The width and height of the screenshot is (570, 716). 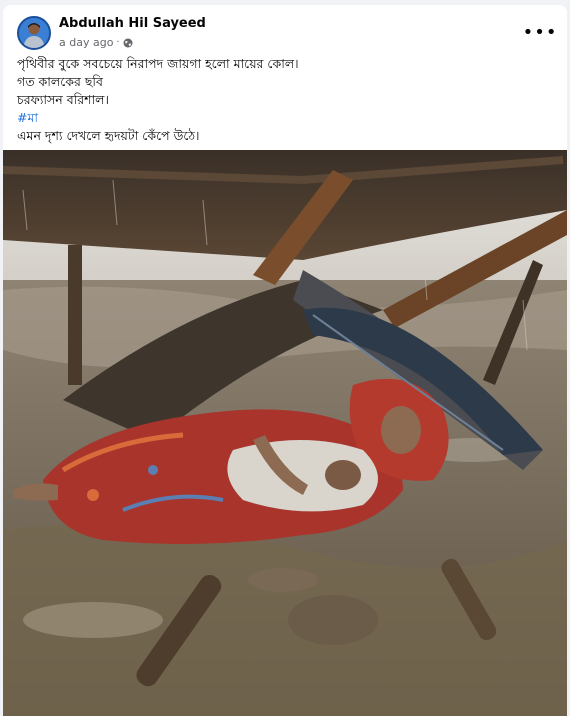 I want to click on avatar-person-icon, so click(x=34, y=33).